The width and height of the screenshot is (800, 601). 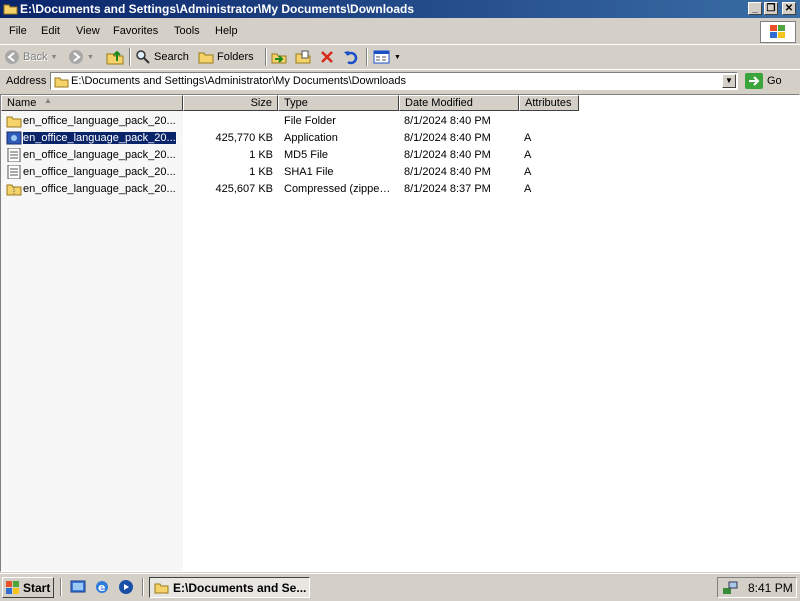 I want to click on column-header-date-modified: Date Modified, so click(x=459, y=103).